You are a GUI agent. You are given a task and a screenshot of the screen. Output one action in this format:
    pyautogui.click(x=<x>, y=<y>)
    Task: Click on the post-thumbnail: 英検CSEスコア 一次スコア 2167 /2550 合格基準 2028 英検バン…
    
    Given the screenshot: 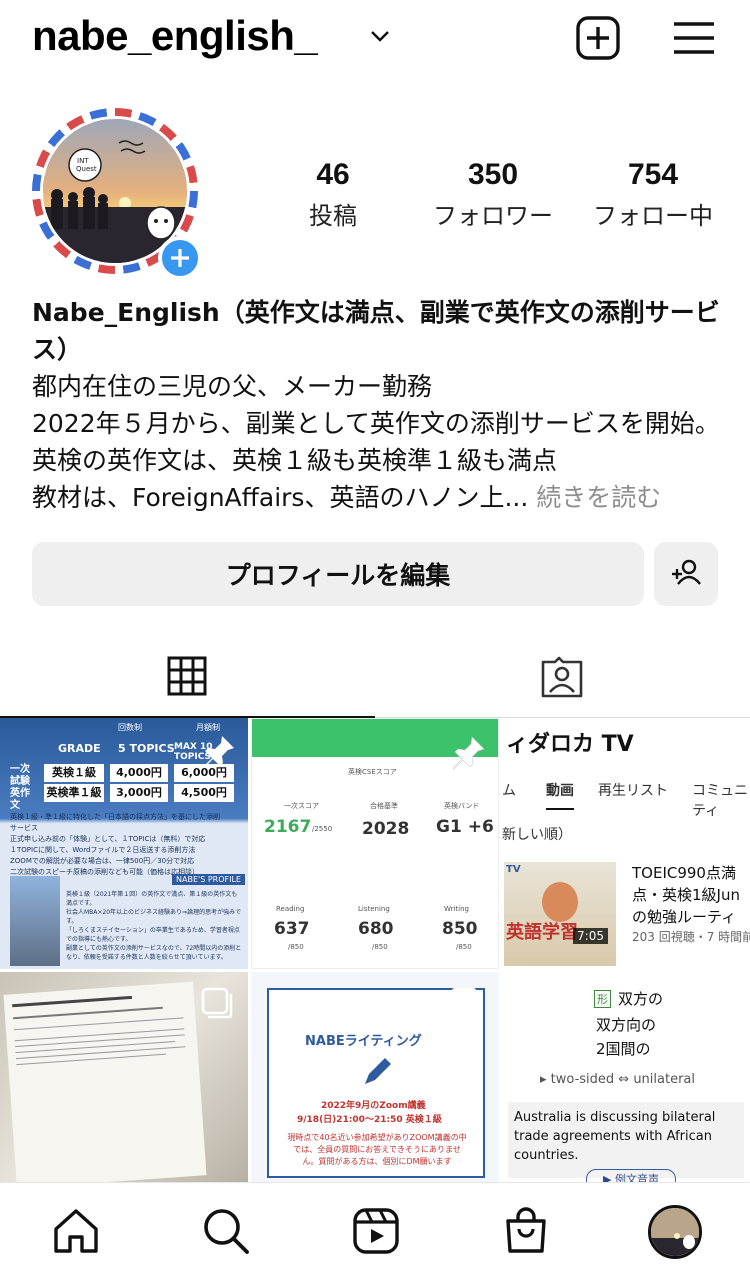 What is the action you would take?
    pyautogui.click(x=375, y=843)
    